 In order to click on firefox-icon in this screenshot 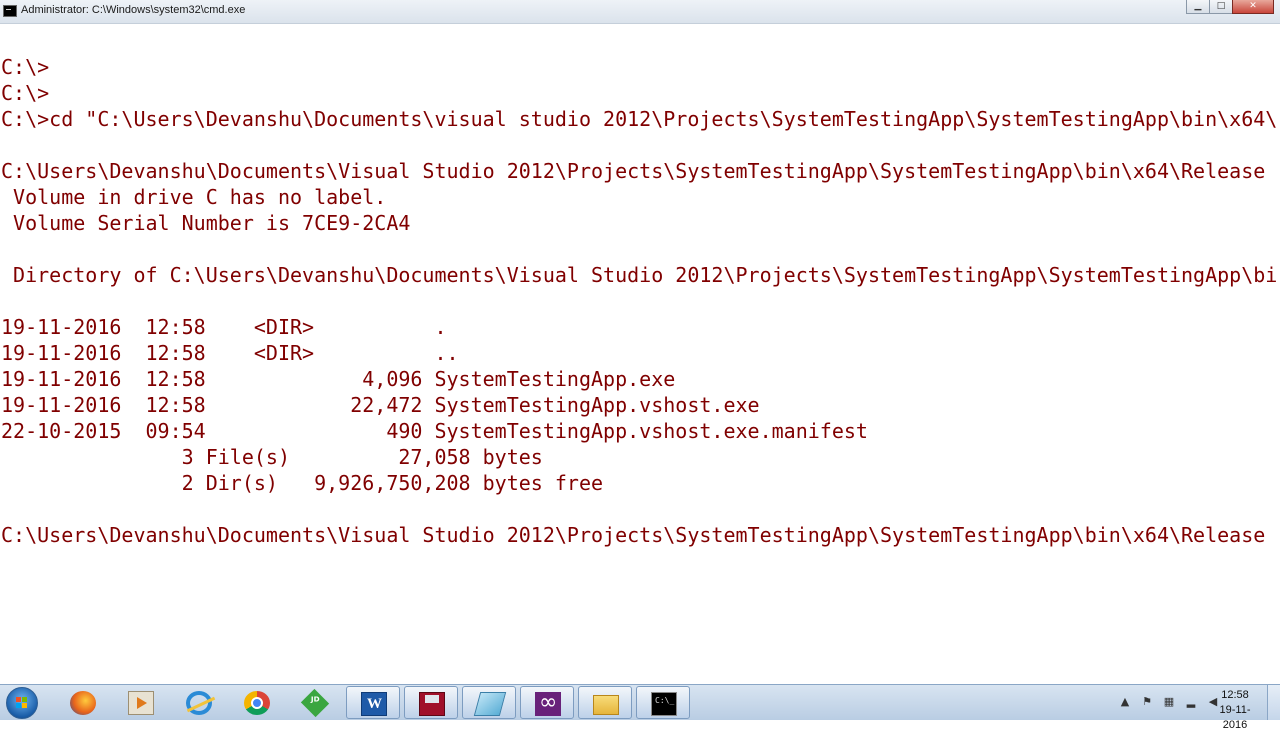, I will do `click(83, 703)`.